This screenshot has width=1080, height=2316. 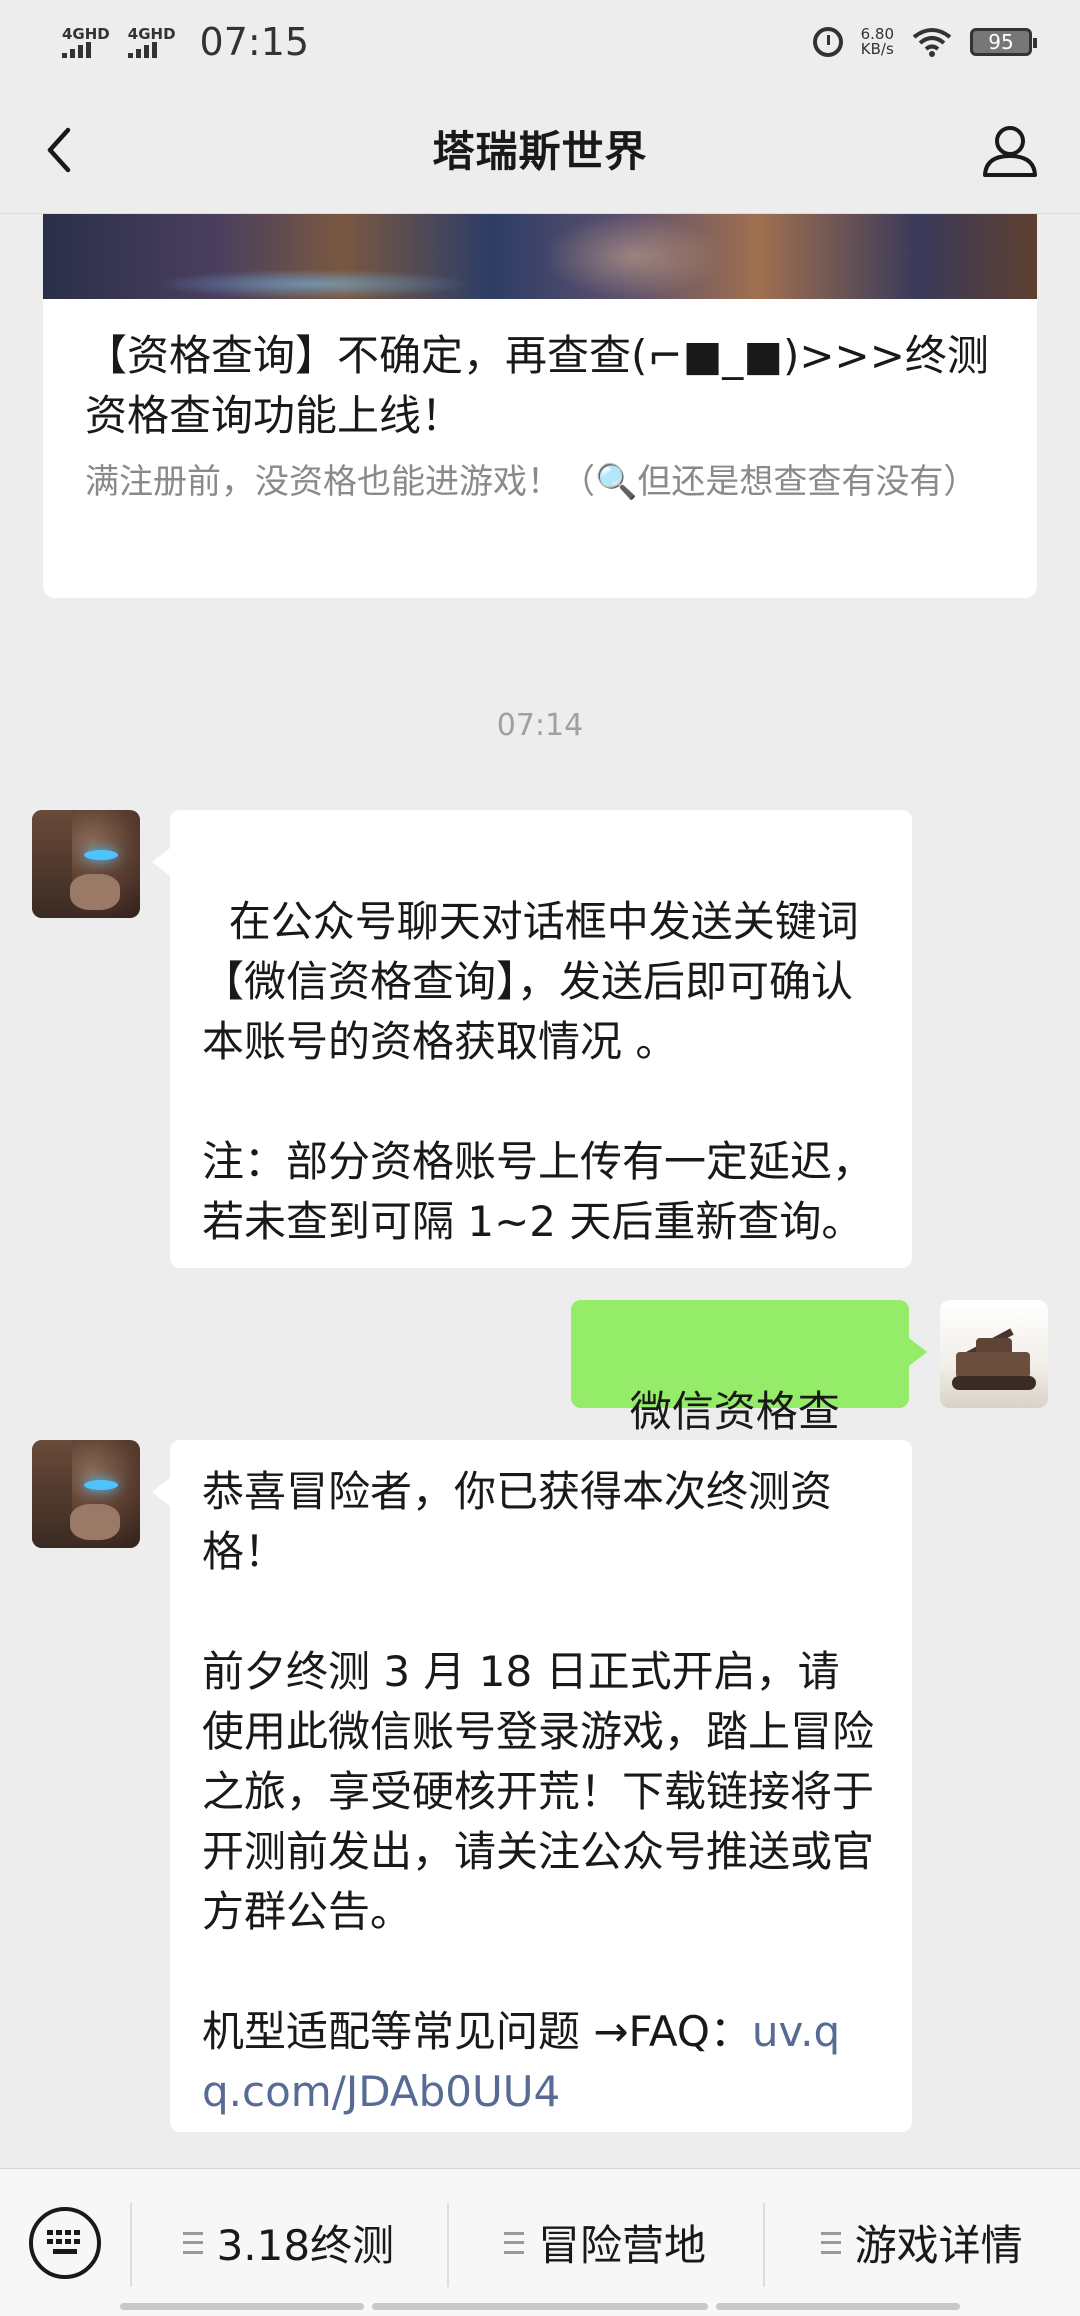 What do you see at coordinates (254, 42) in the screenshot?
I see `status-time: 07:15` at bounding box center [254, 42].